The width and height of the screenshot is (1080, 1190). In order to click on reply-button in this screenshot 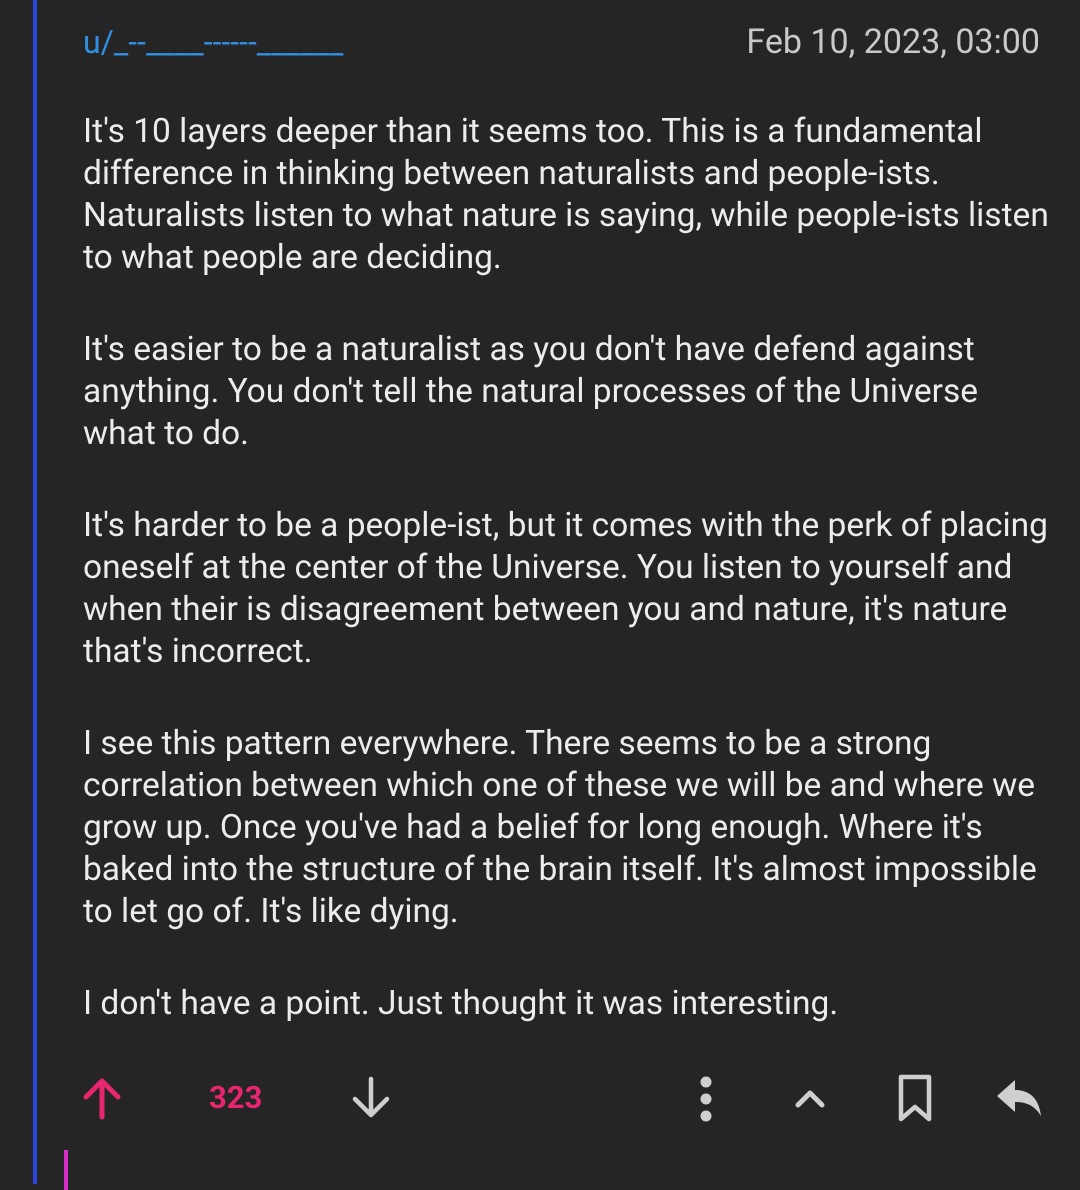, I will do `click(1018, 1098)`.